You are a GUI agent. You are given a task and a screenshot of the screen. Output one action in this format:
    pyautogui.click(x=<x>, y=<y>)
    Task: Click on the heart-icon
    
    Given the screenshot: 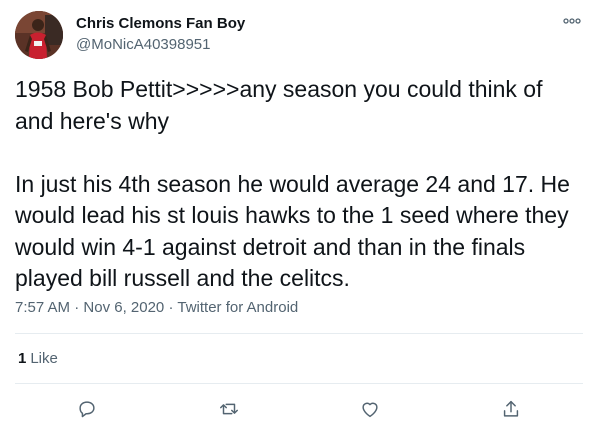 What is the action you would take?
    pyautogui.click(x=370, y=410)
    